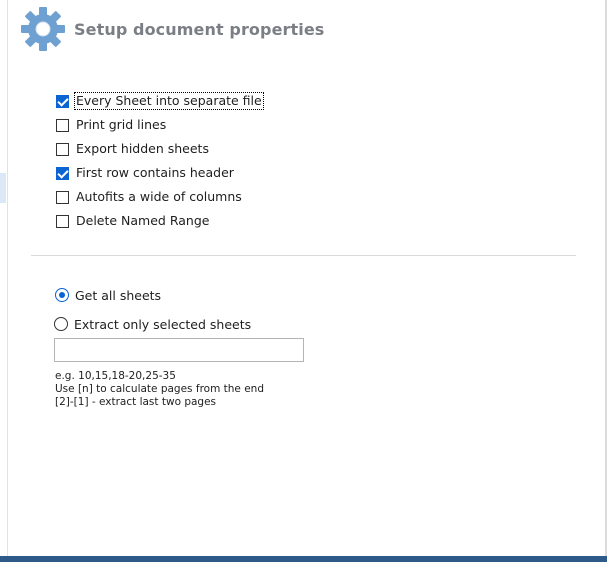  Describe the element at coordinates (115, 376) in the screenshot. I see `hint-example: e.g. 10,15,18-20,25-35` at that location.